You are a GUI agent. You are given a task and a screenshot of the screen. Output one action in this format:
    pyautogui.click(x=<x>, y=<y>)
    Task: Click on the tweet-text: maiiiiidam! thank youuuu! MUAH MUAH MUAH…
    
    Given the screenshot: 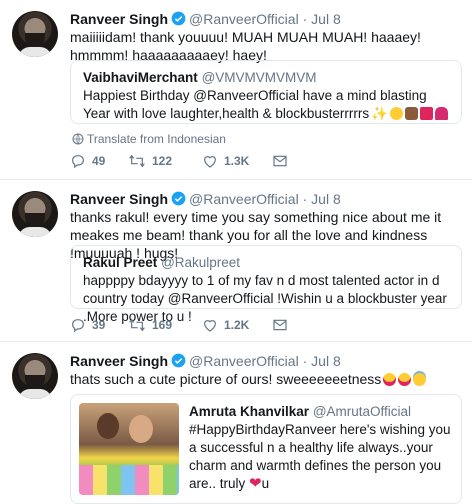 What is the action you would take?
    pyautogui.click(x=245, y=46)
    